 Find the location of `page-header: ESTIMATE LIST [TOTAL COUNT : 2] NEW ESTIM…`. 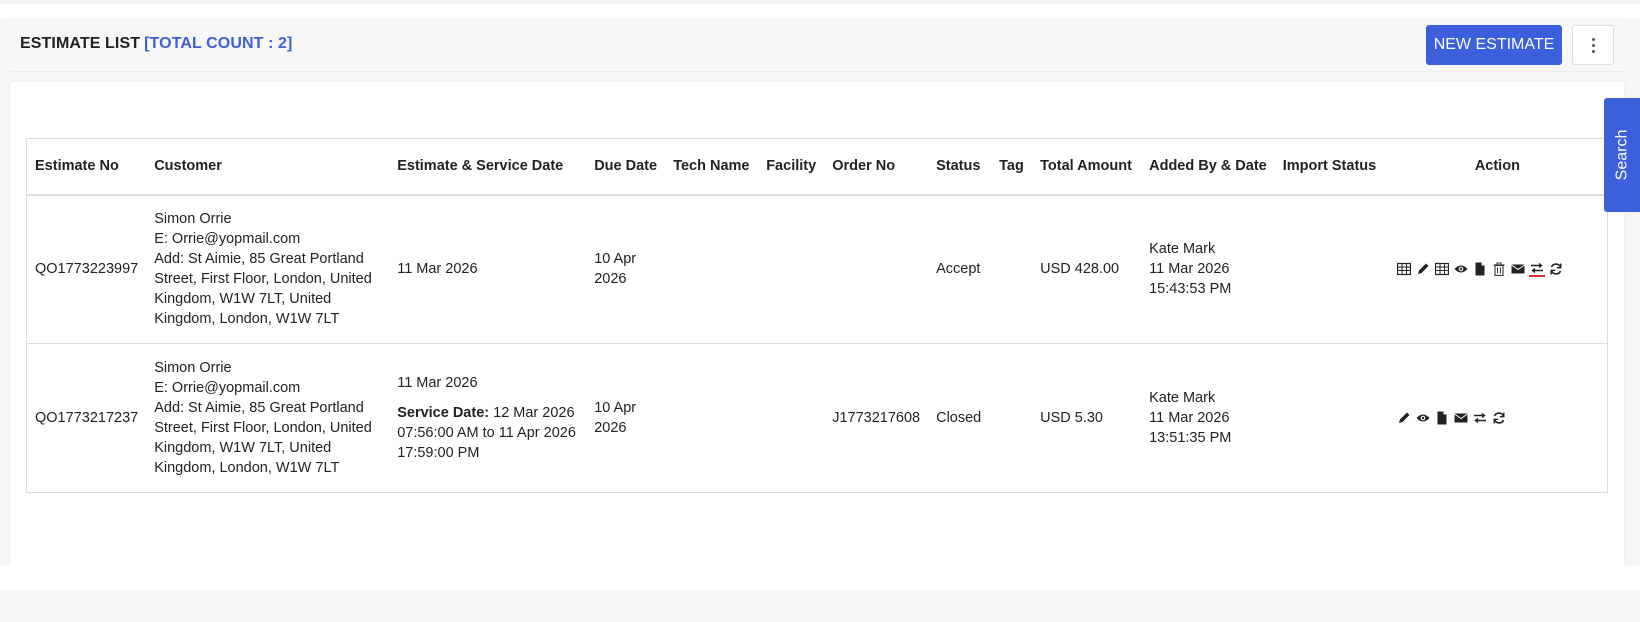

page-header: ESTIMATE LIST [TOTAL COUNT : 2] NEW ESTIM… is located at coordinates (817, 45).